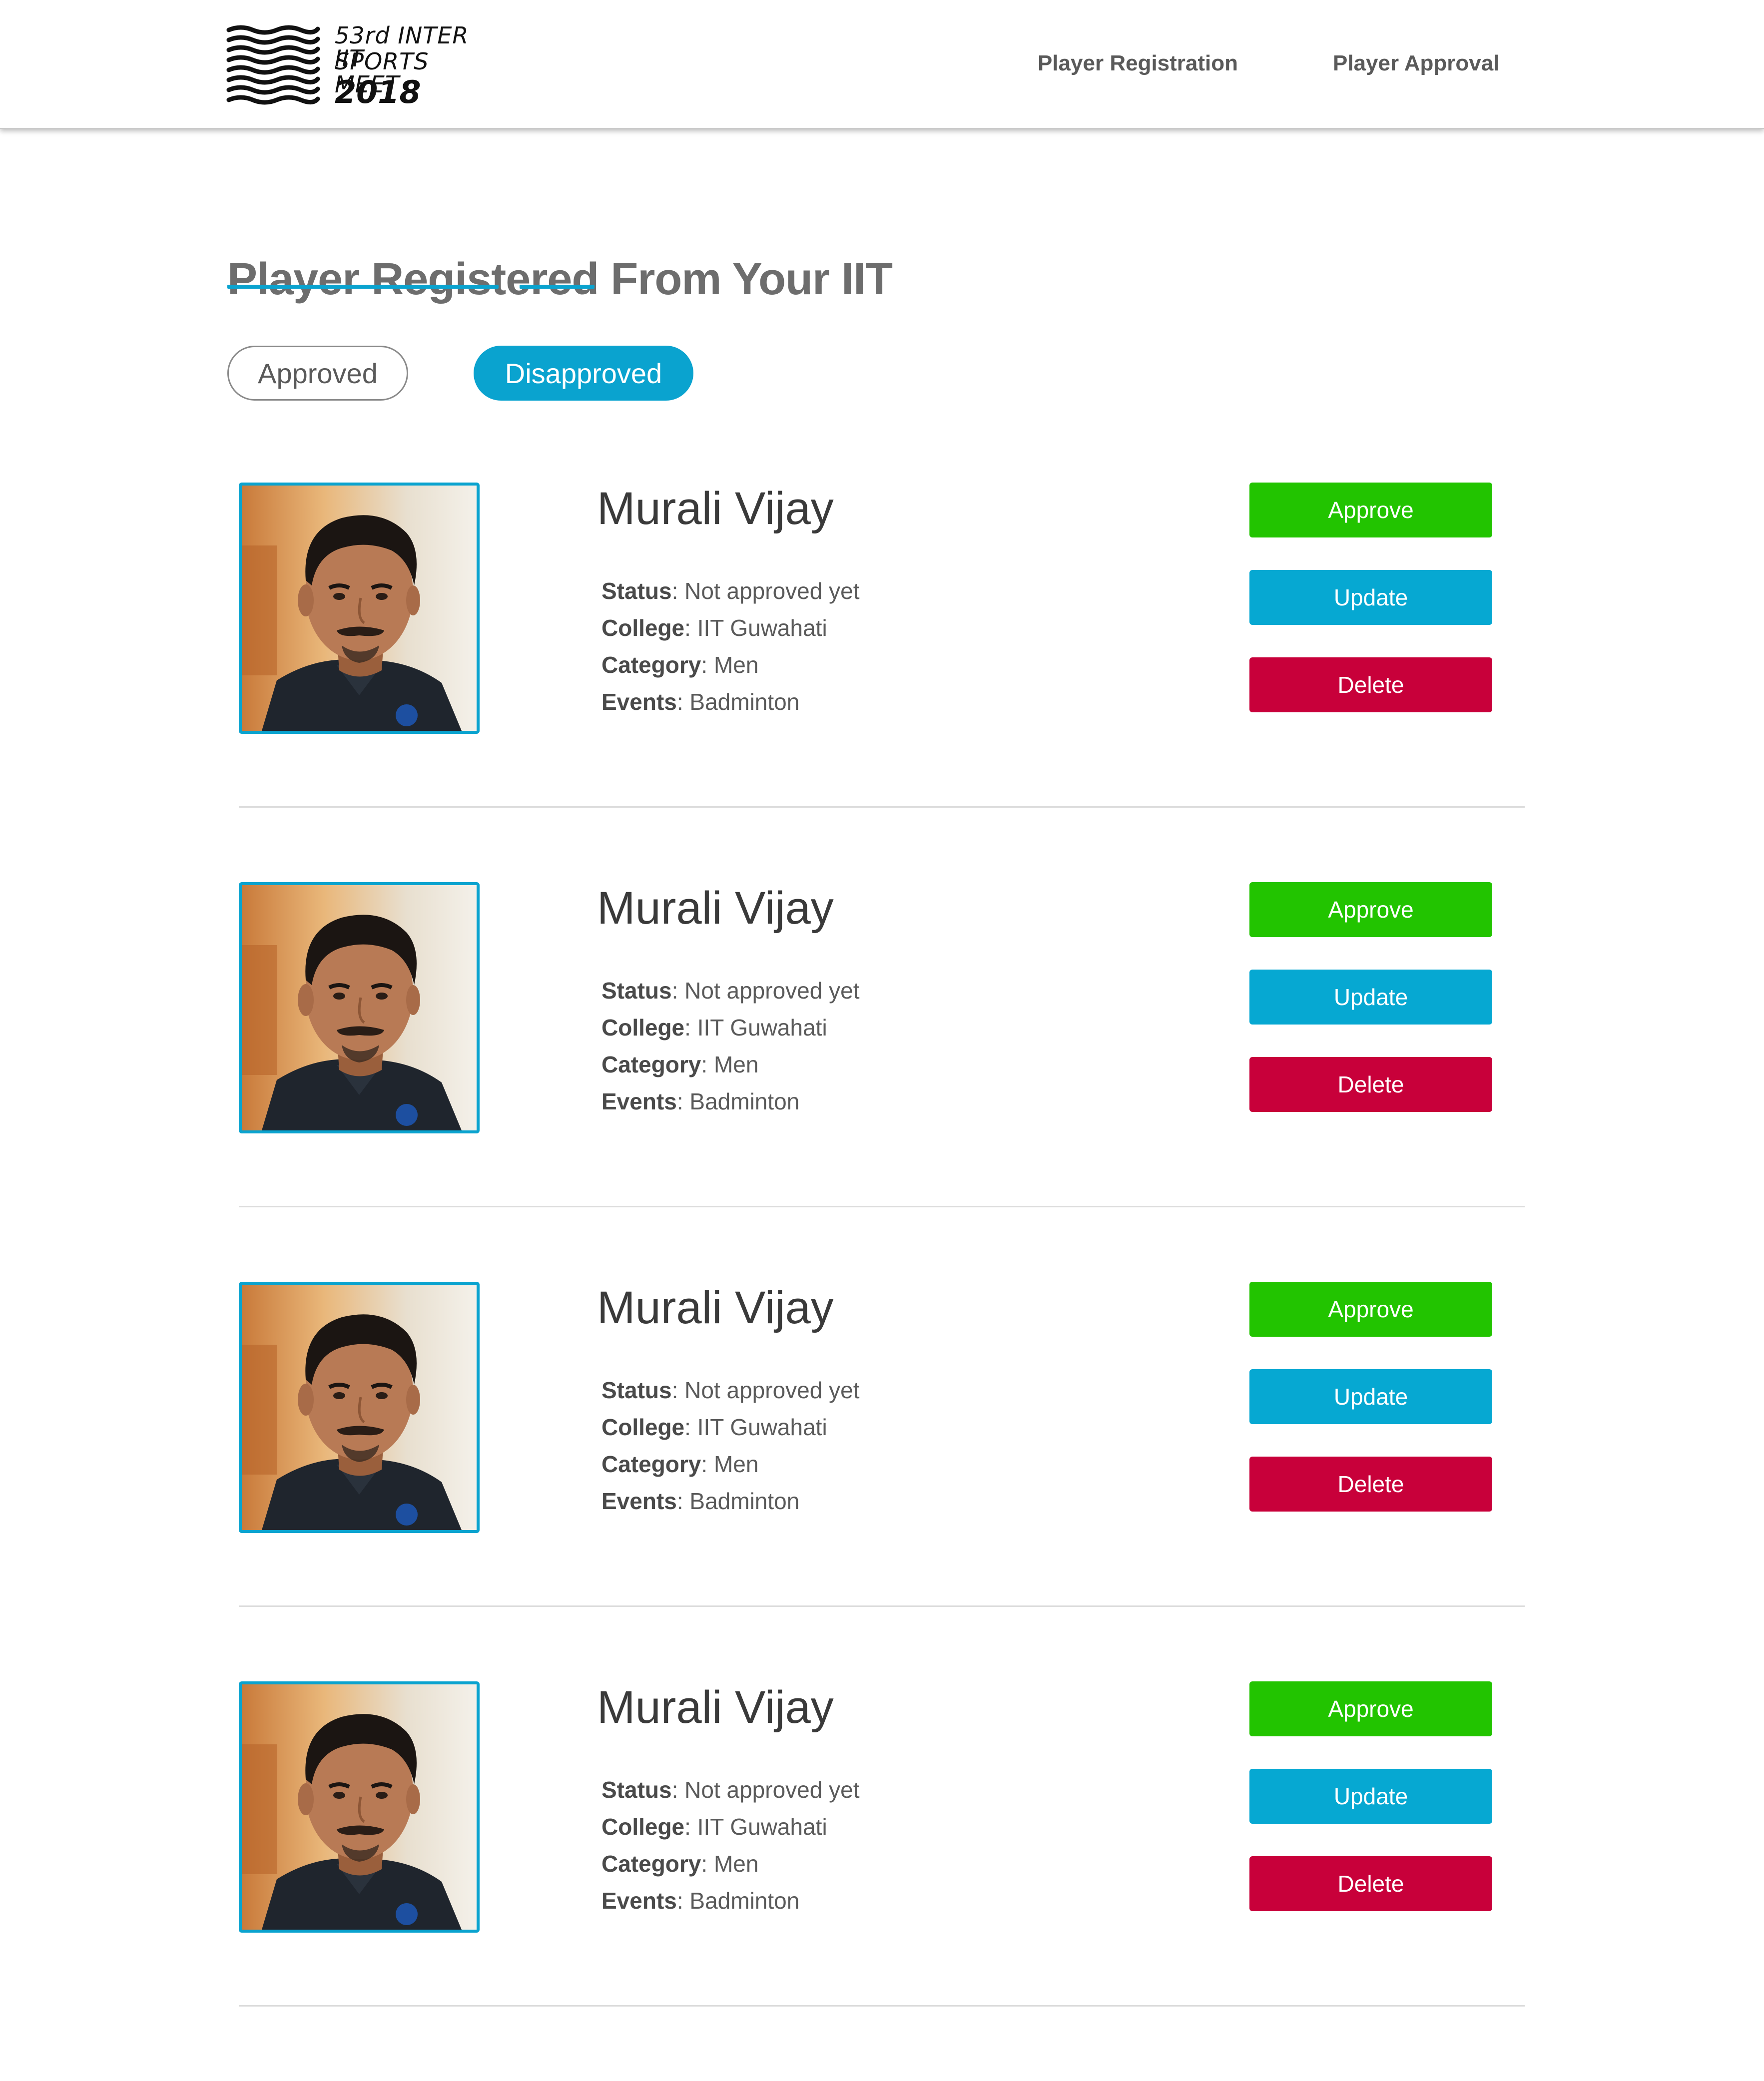  Describe the element at coordinates (557, 287) in the screenshot. I see `title-underline-accent` at that location.